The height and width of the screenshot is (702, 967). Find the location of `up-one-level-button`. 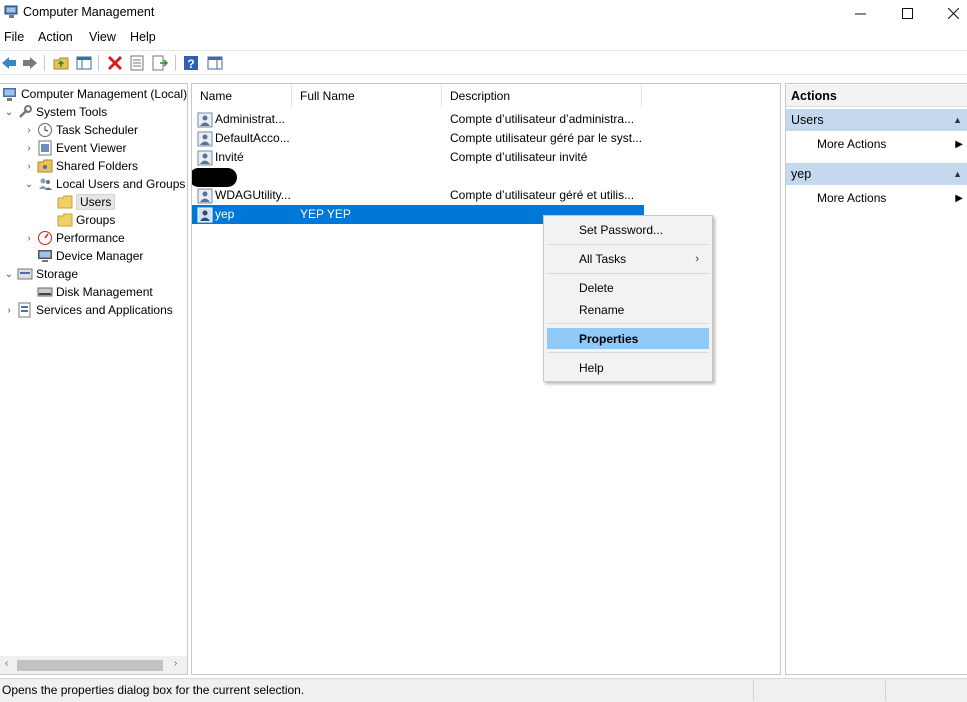

up-one-level-button is located at coordinates (61, 63).